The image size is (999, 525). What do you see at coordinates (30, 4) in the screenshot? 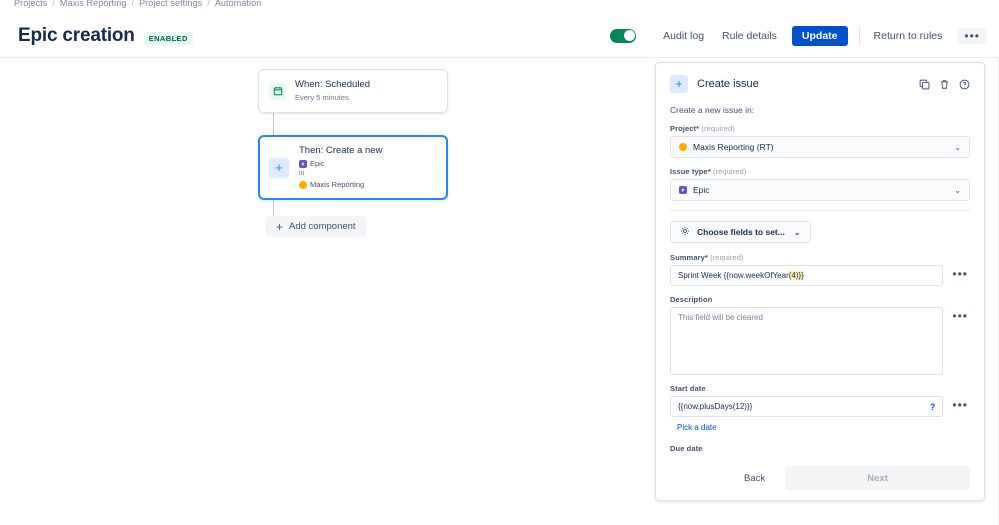
I see `breadcrumb-item-projects: Projects` at bounding box center [30, 4].